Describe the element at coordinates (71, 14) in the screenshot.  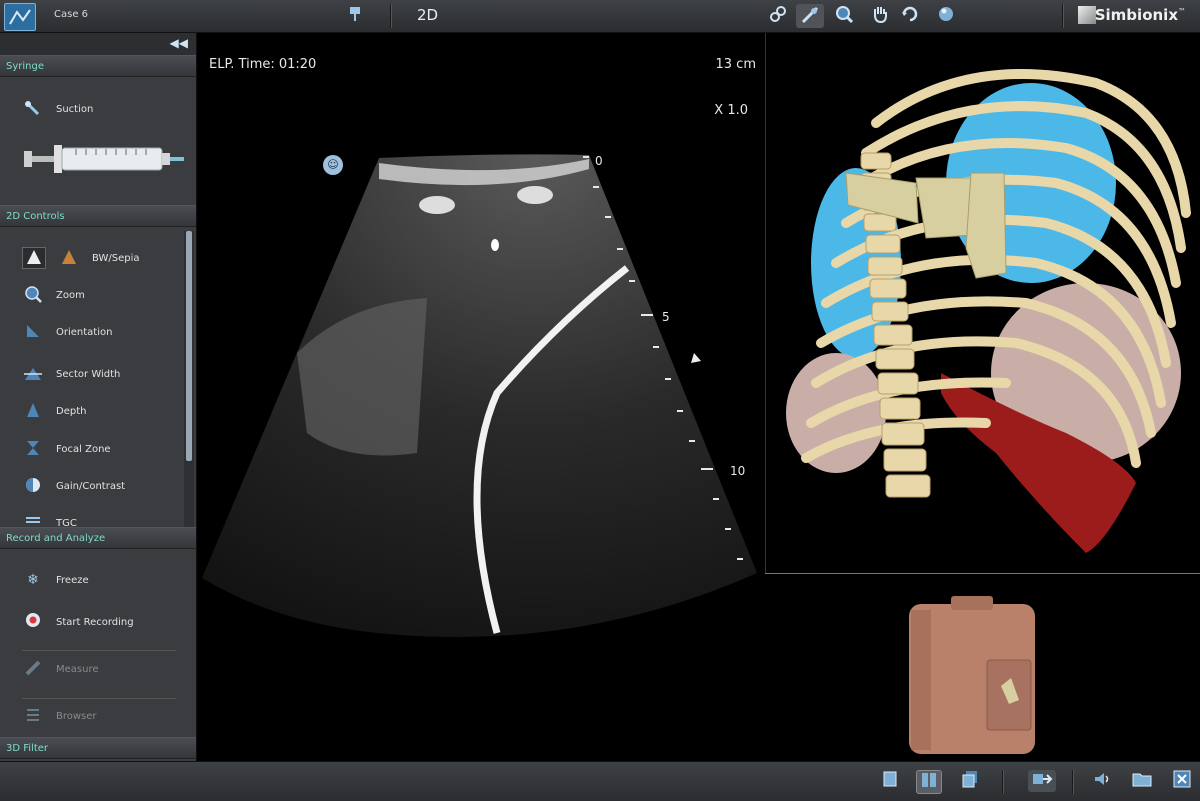
I see `case-label: Case 6` at that location.